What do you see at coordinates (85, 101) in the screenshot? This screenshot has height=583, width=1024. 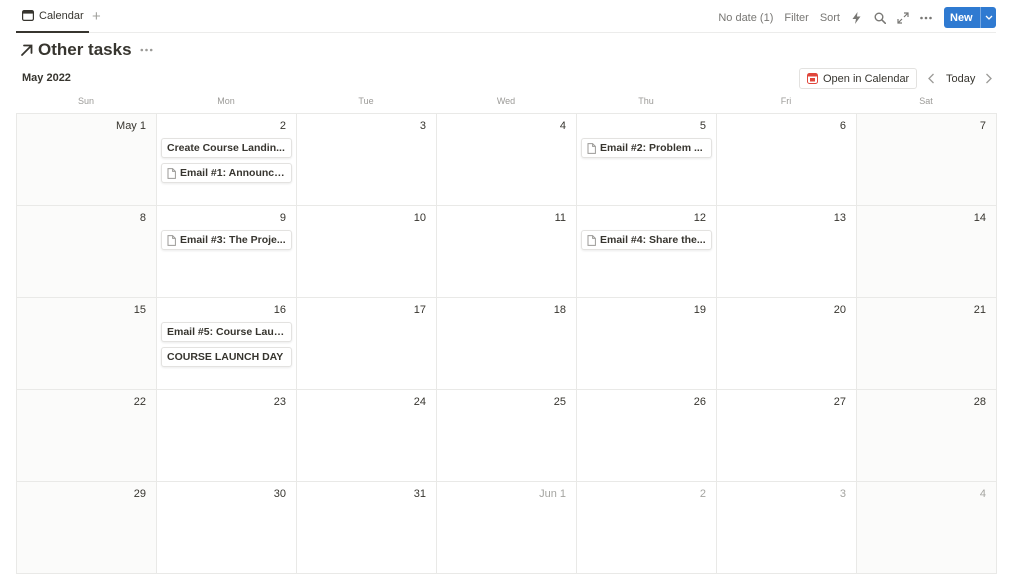 I see `weekday-label: Sun` at bounding box center [85, 101].